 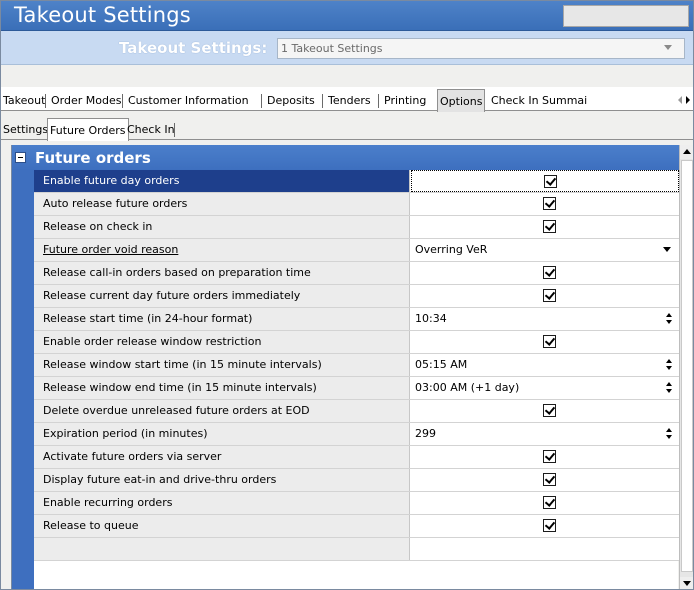 What do you see at coordinates (188, 101) in the screenshot?
I see `tab-customer-information: Customer Information` at bounding box center [188, 101].